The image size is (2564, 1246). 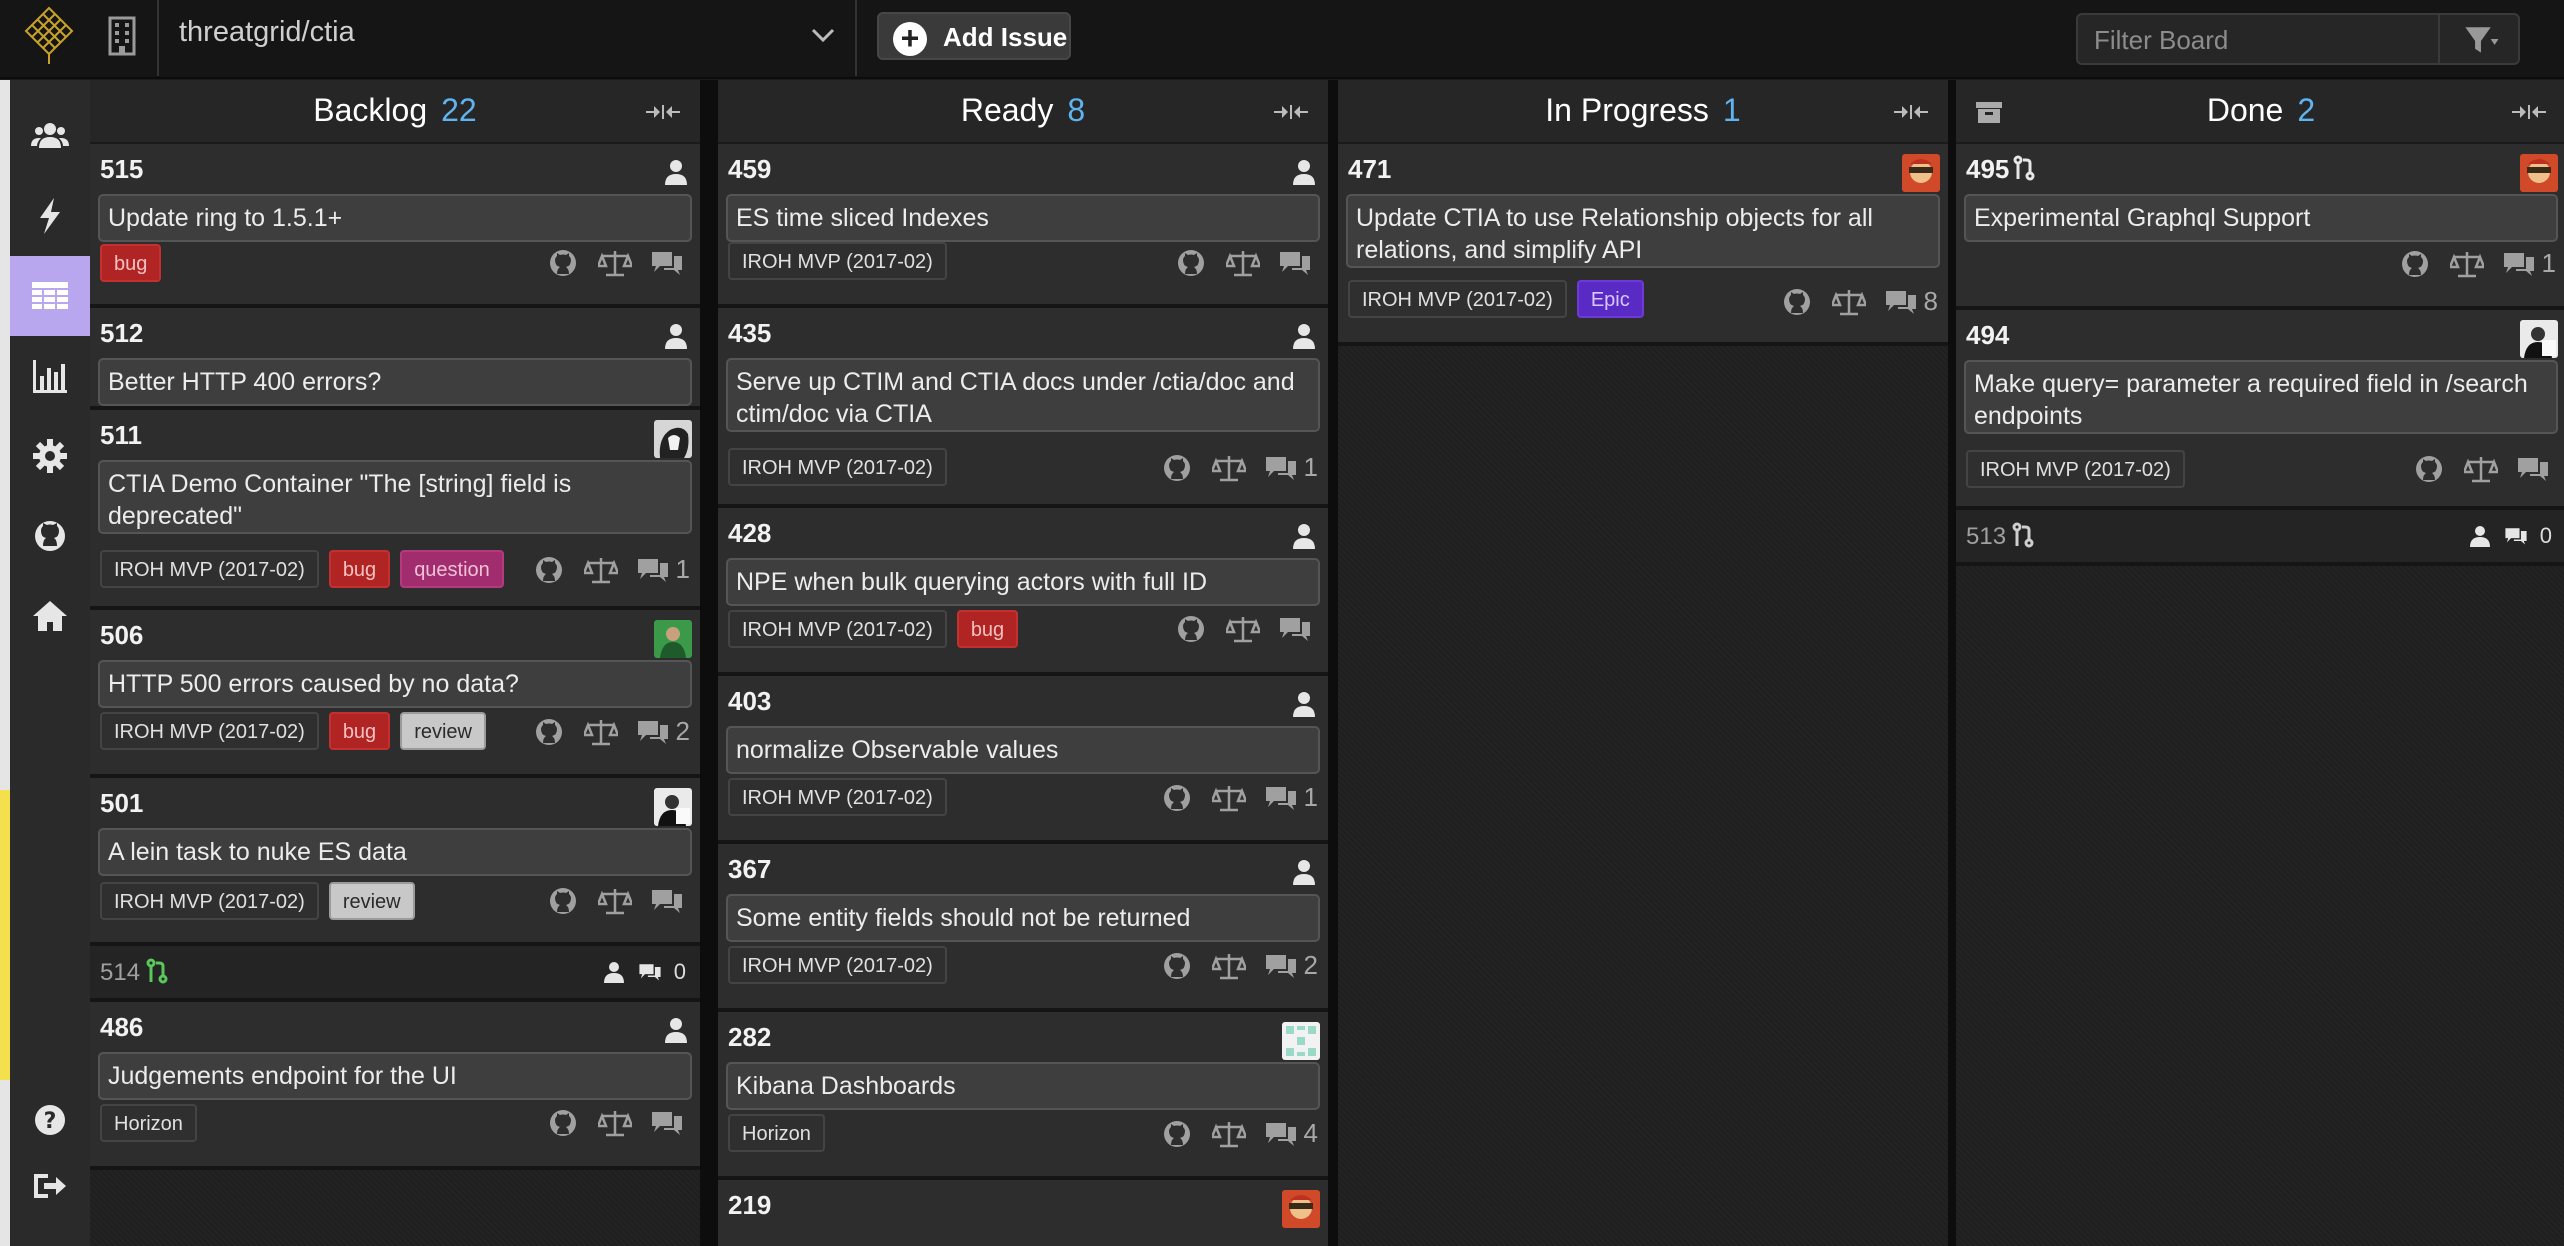 I want to click on sidebar-item-reports, so click(x=50, y=376).